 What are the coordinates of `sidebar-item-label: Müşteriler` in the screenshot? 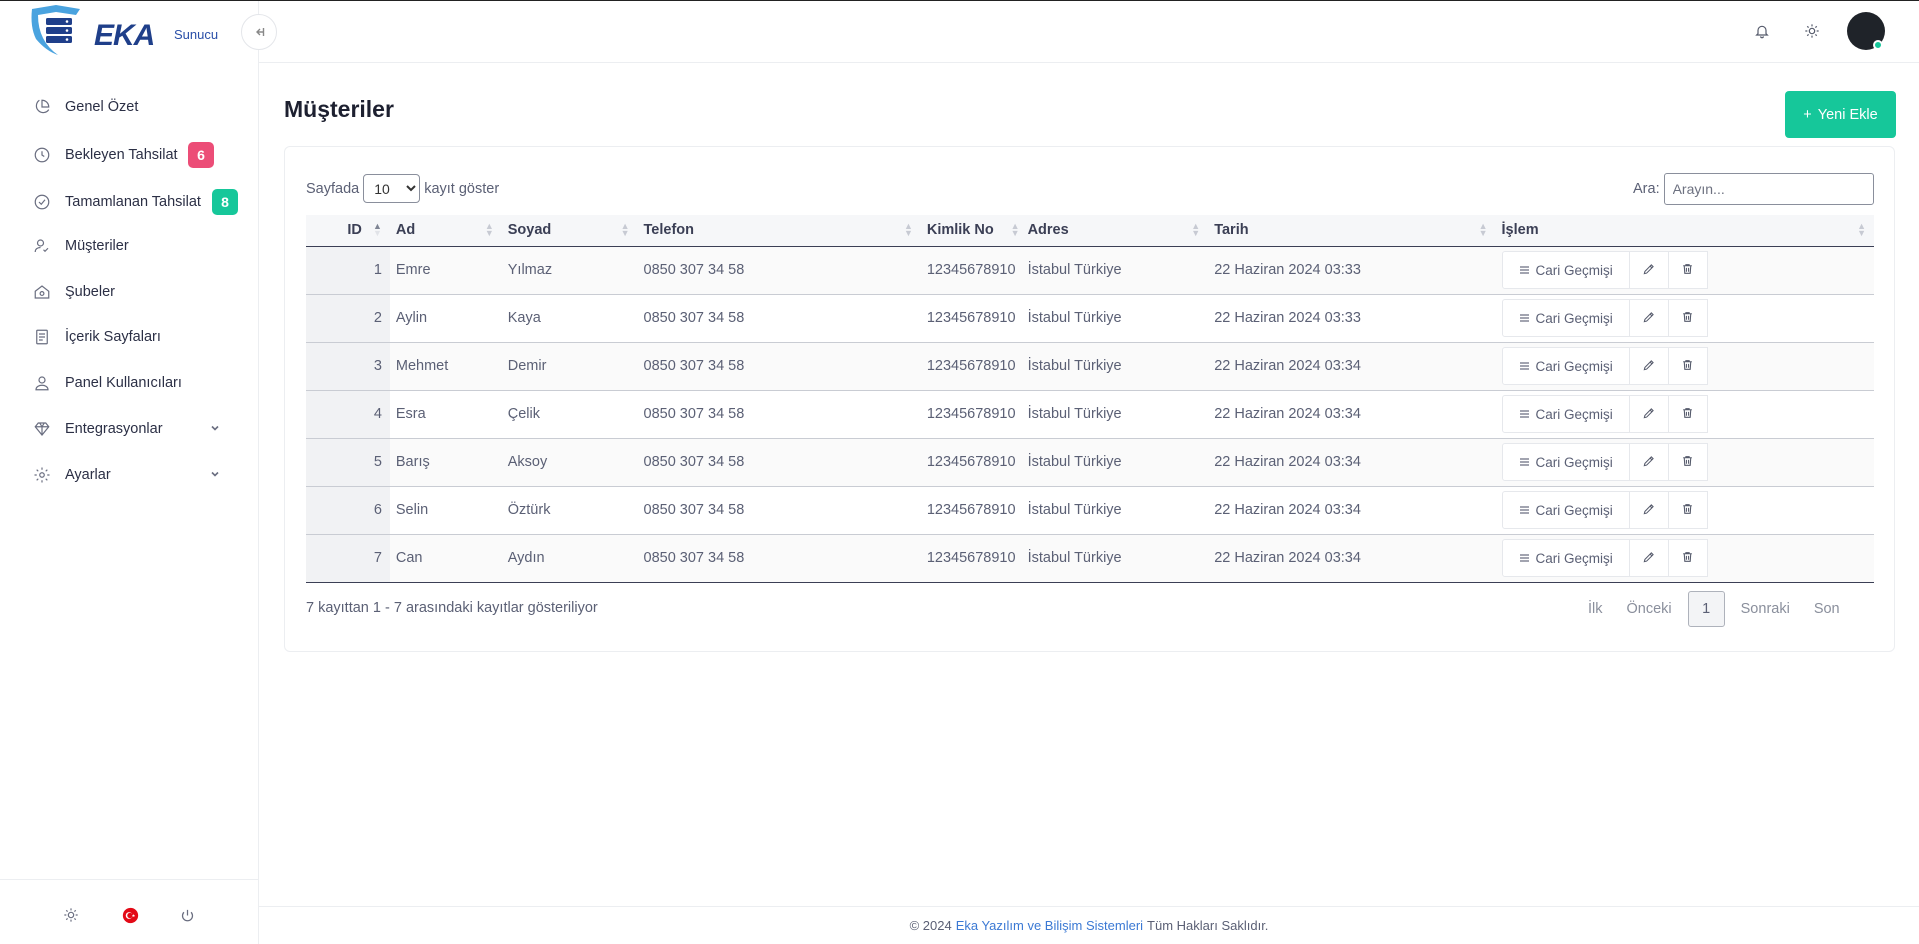 It's located at (97, 246).